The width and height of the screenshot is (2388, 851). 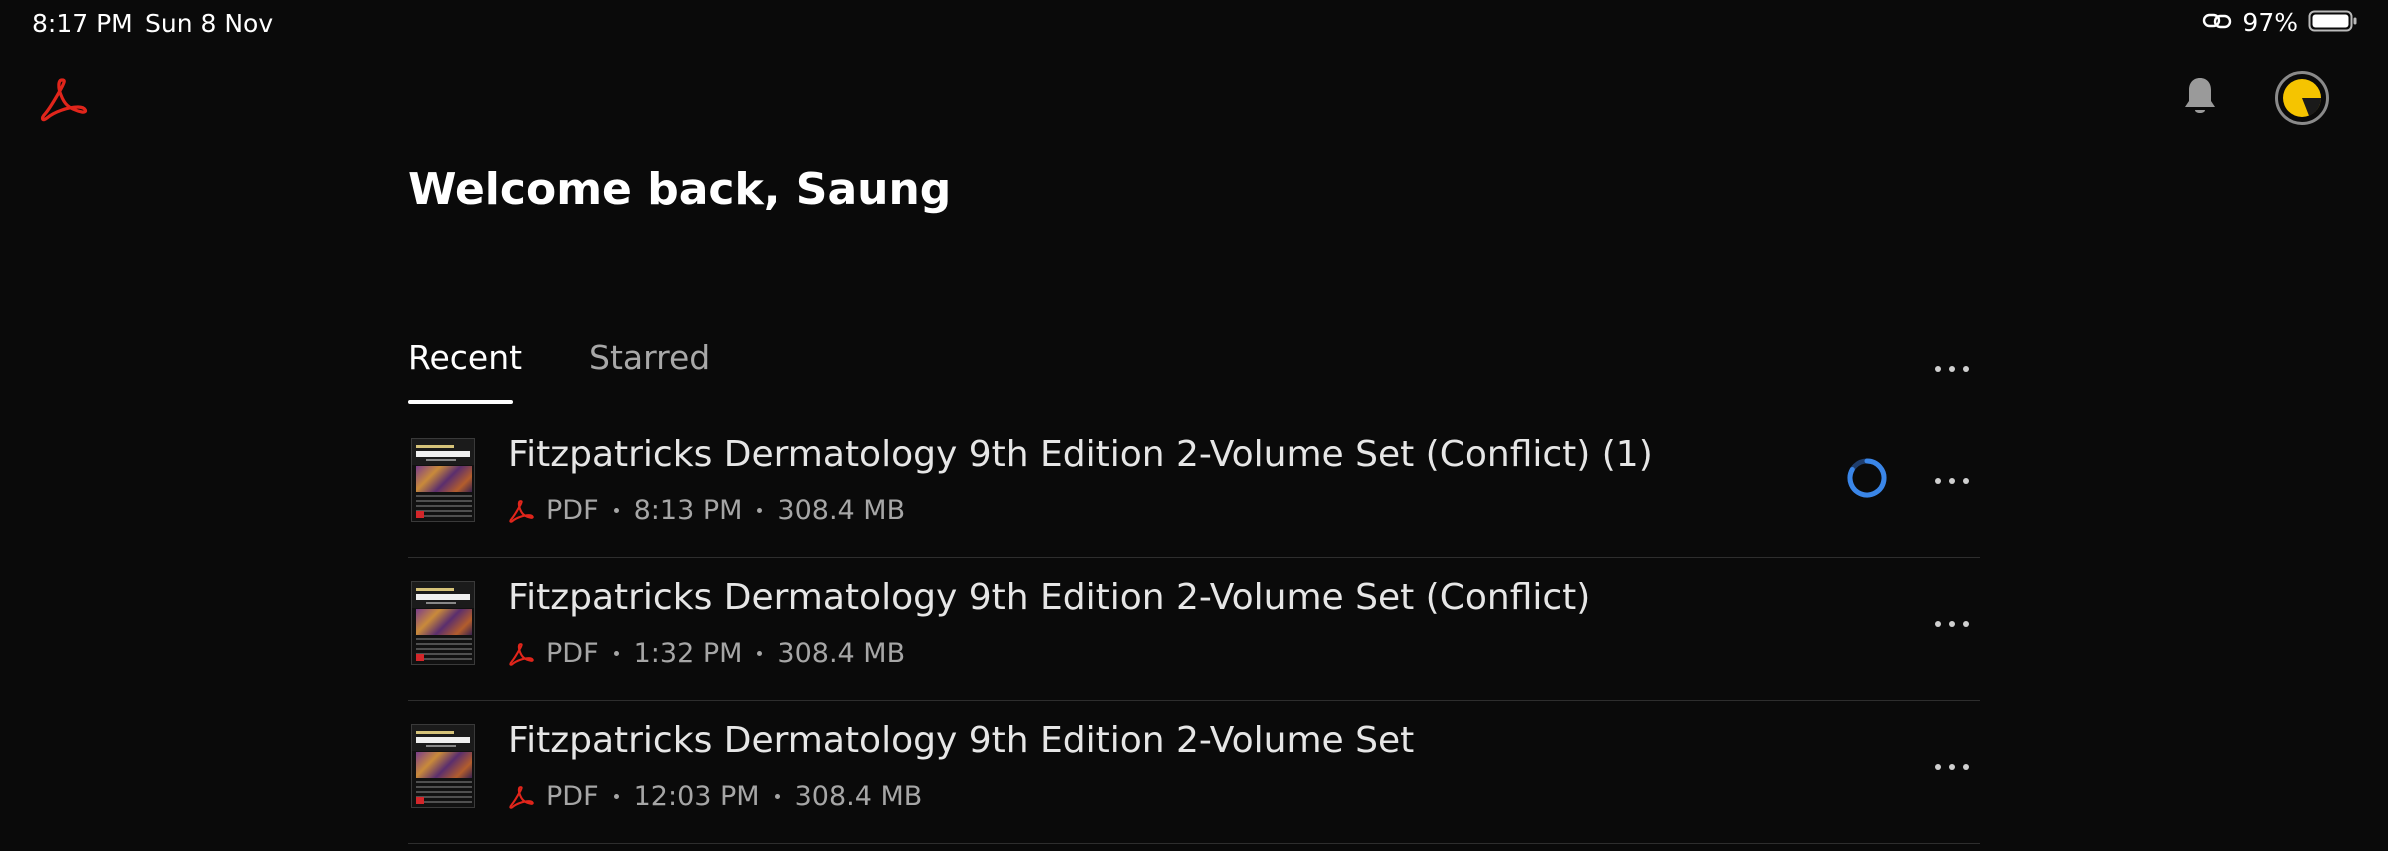 What do you see at coordinates (2200, 96) in the screenshot?
I see `bell-icon` at bounding box center [2200, 96].